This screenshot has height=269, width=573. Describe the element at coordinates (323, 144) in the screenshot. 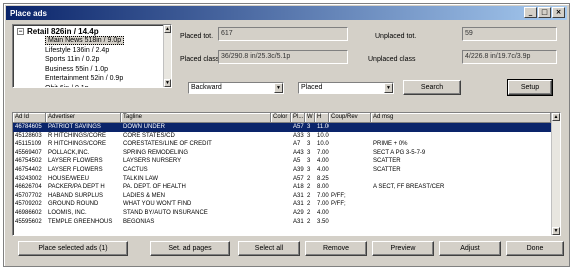

I see `height-cell: 10.00` at that location.